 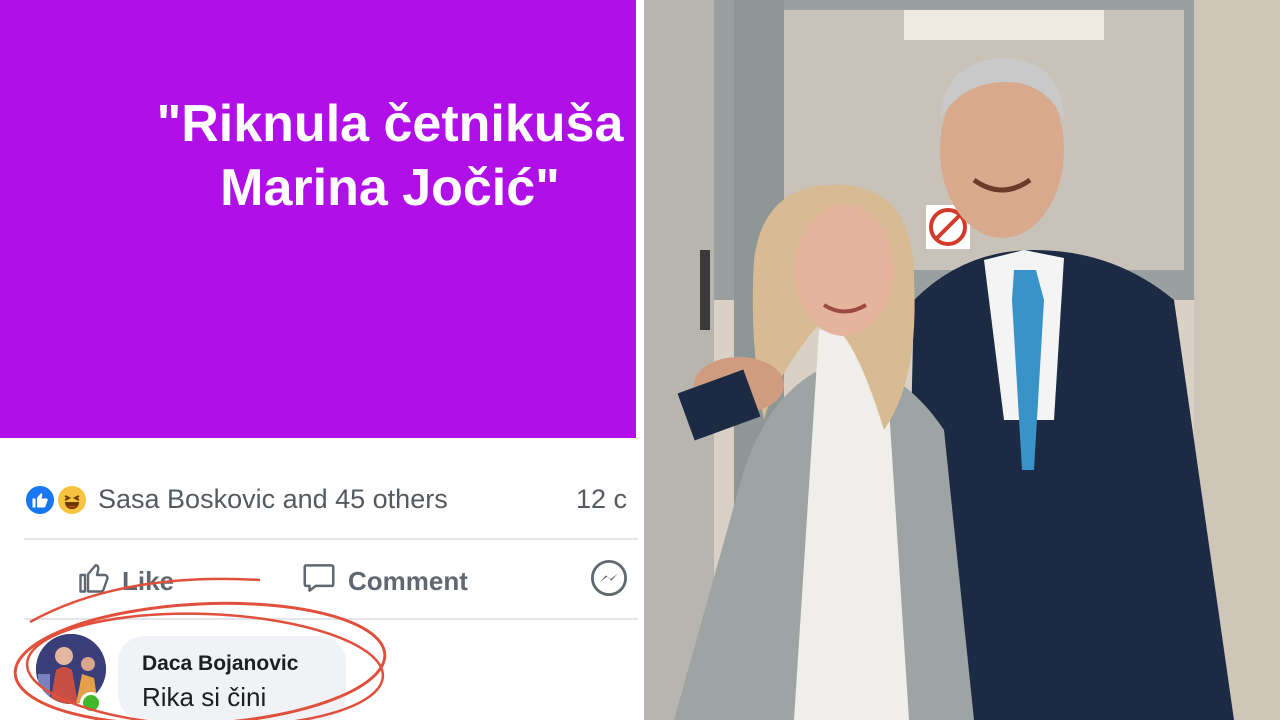 What do you see at coordinates (220, 664) in the screenshot?
I see `comment-author: Daca Bojanovic` at bounding box center [220, 664].